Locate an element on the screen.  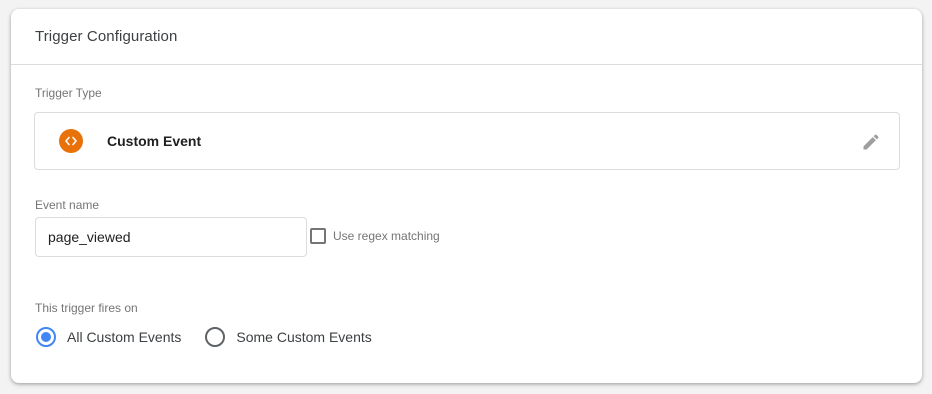
radio-dot is located at coordinates (46, 337).